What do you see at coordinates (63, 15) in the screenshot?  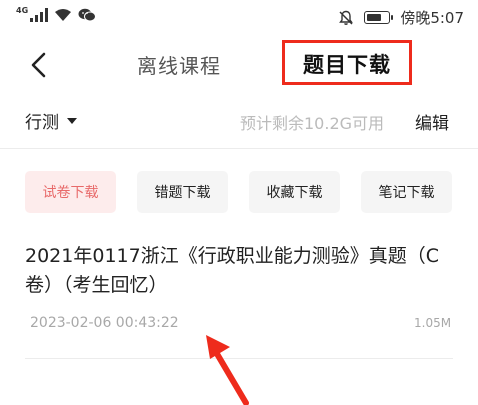 I see `wifi-icon` at bounding box center [63, 15].